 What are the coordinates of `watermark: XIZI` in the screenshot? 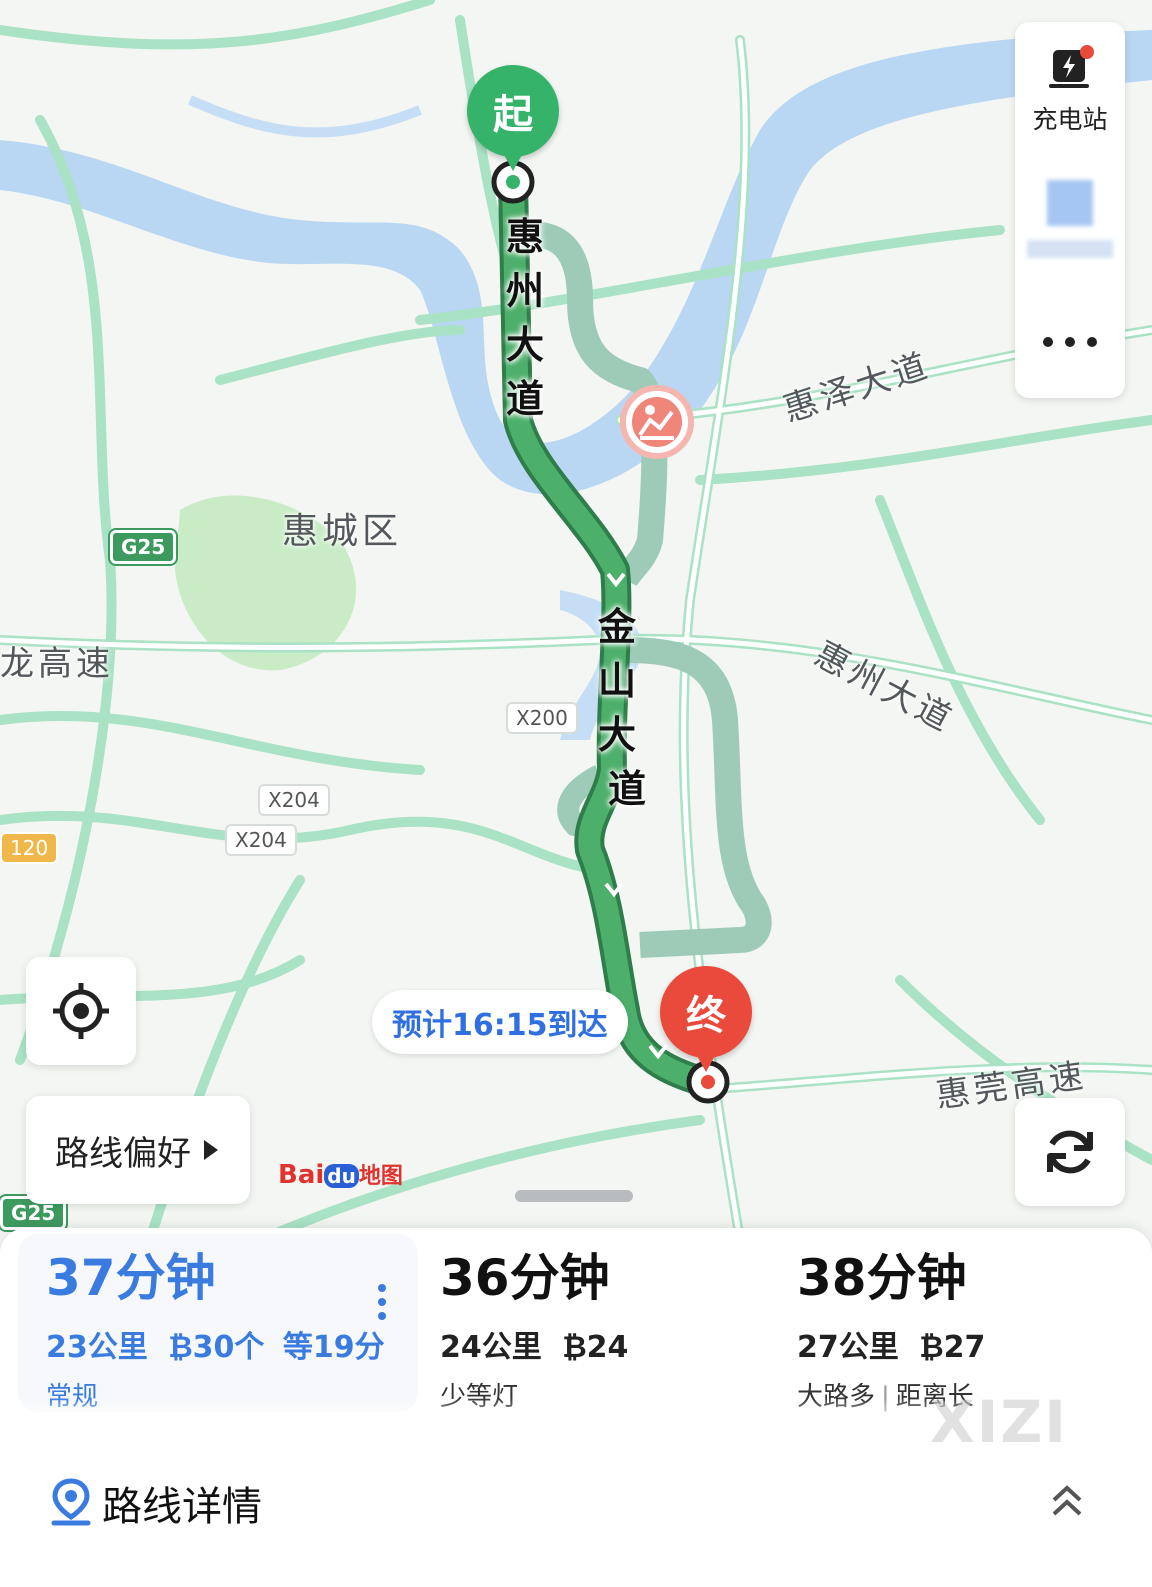 It's located at (999, 1422).